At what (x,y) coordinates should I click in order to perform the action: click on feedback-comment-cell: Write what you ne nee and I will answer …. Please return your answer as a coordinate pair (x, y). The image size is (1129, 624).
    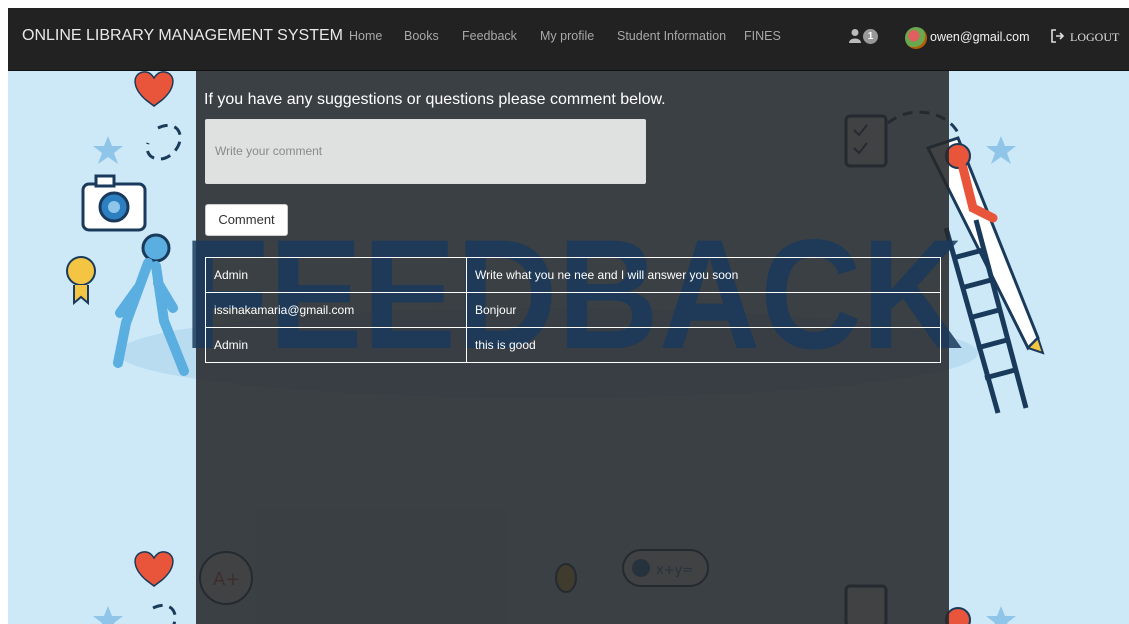
    Looking at the image, I should click on (703, 275).